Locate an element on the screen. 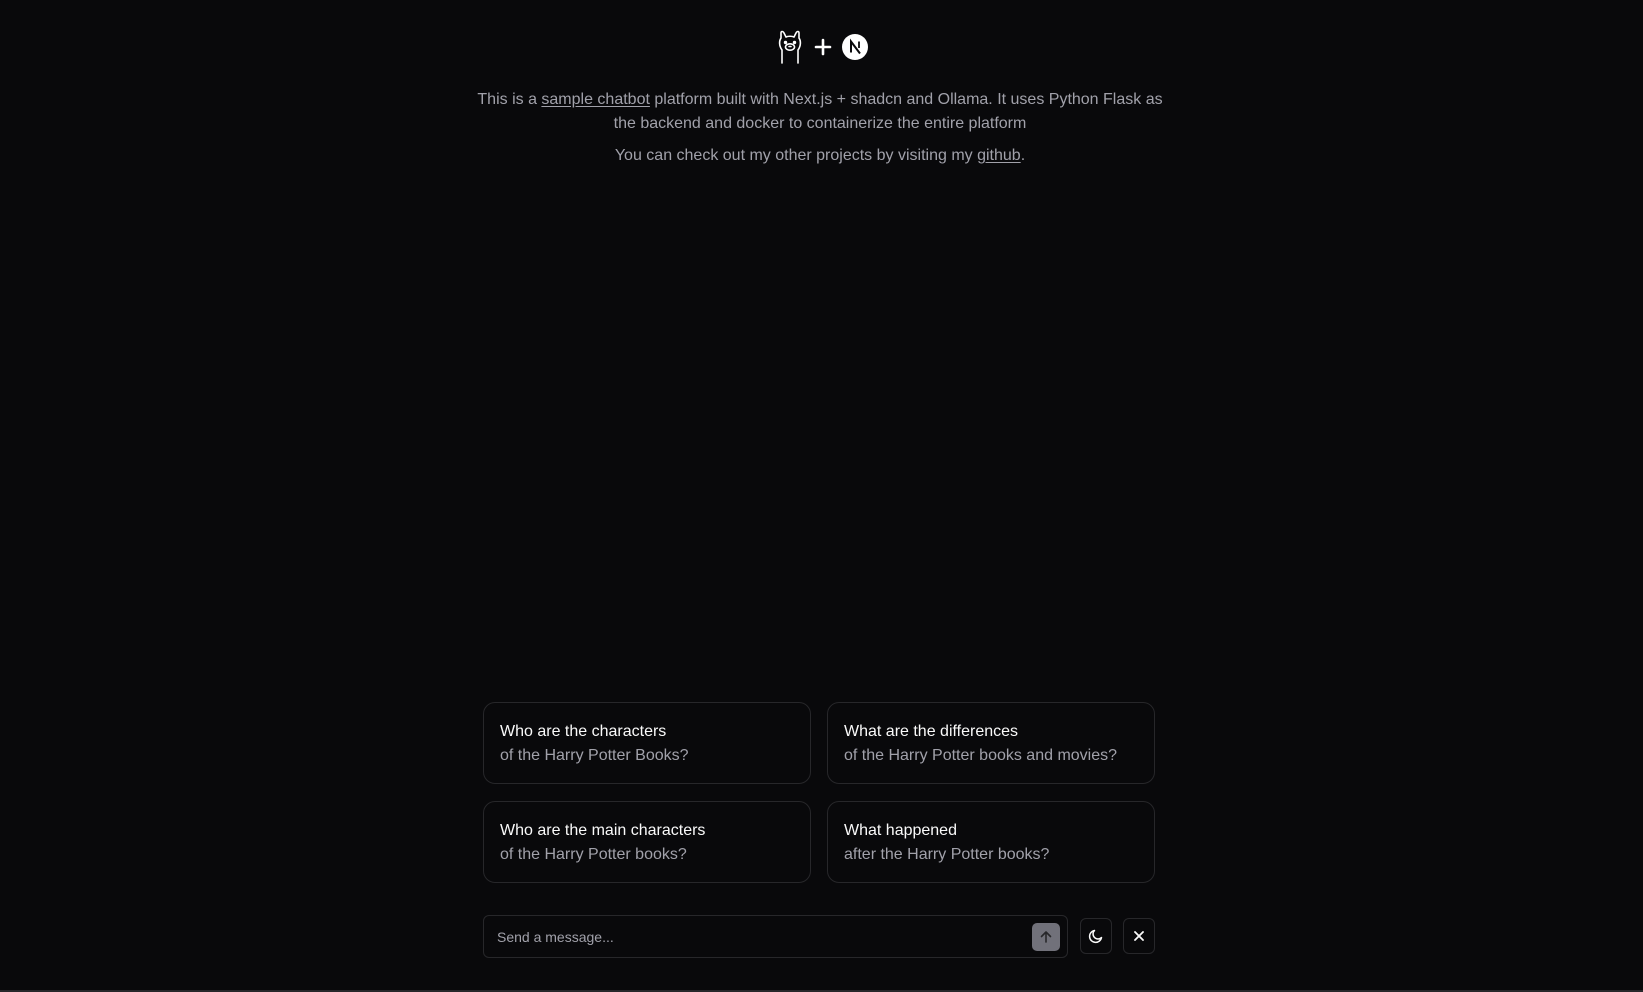 Image resolution: width=1643 pixels, height=992 pixels. theme-toggle-button is located at coordinates (1096, 936).